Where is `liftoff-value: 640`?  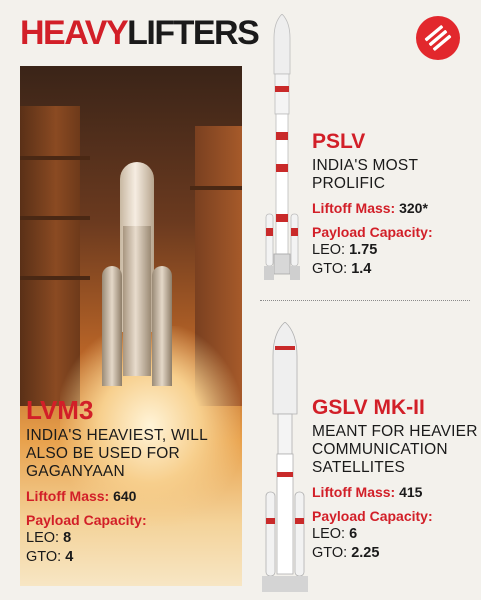 liftoff-value: 640 is located at coordinates (125, 496).